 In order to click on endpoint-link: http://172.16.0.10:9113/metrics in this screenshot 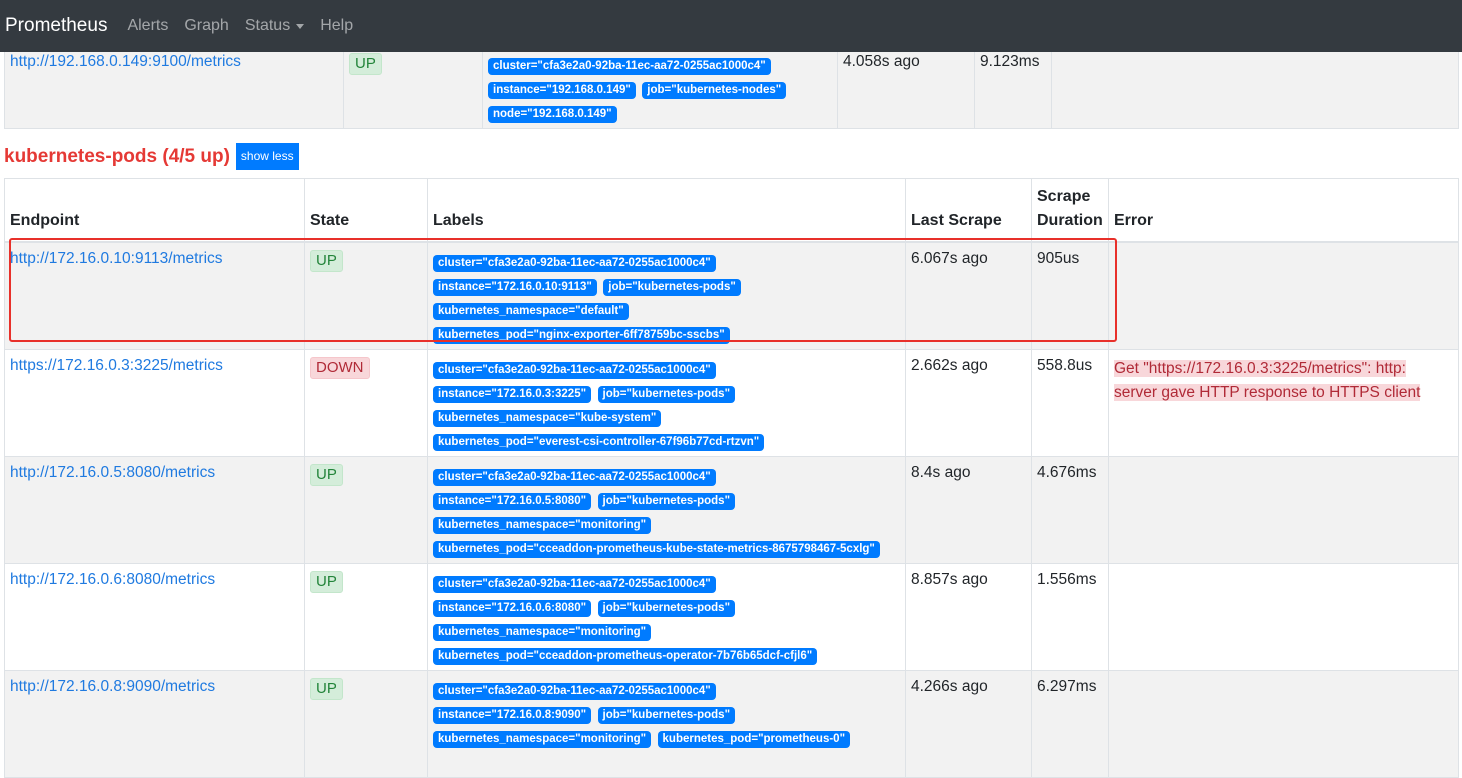, I will do `click(116, 258)`.